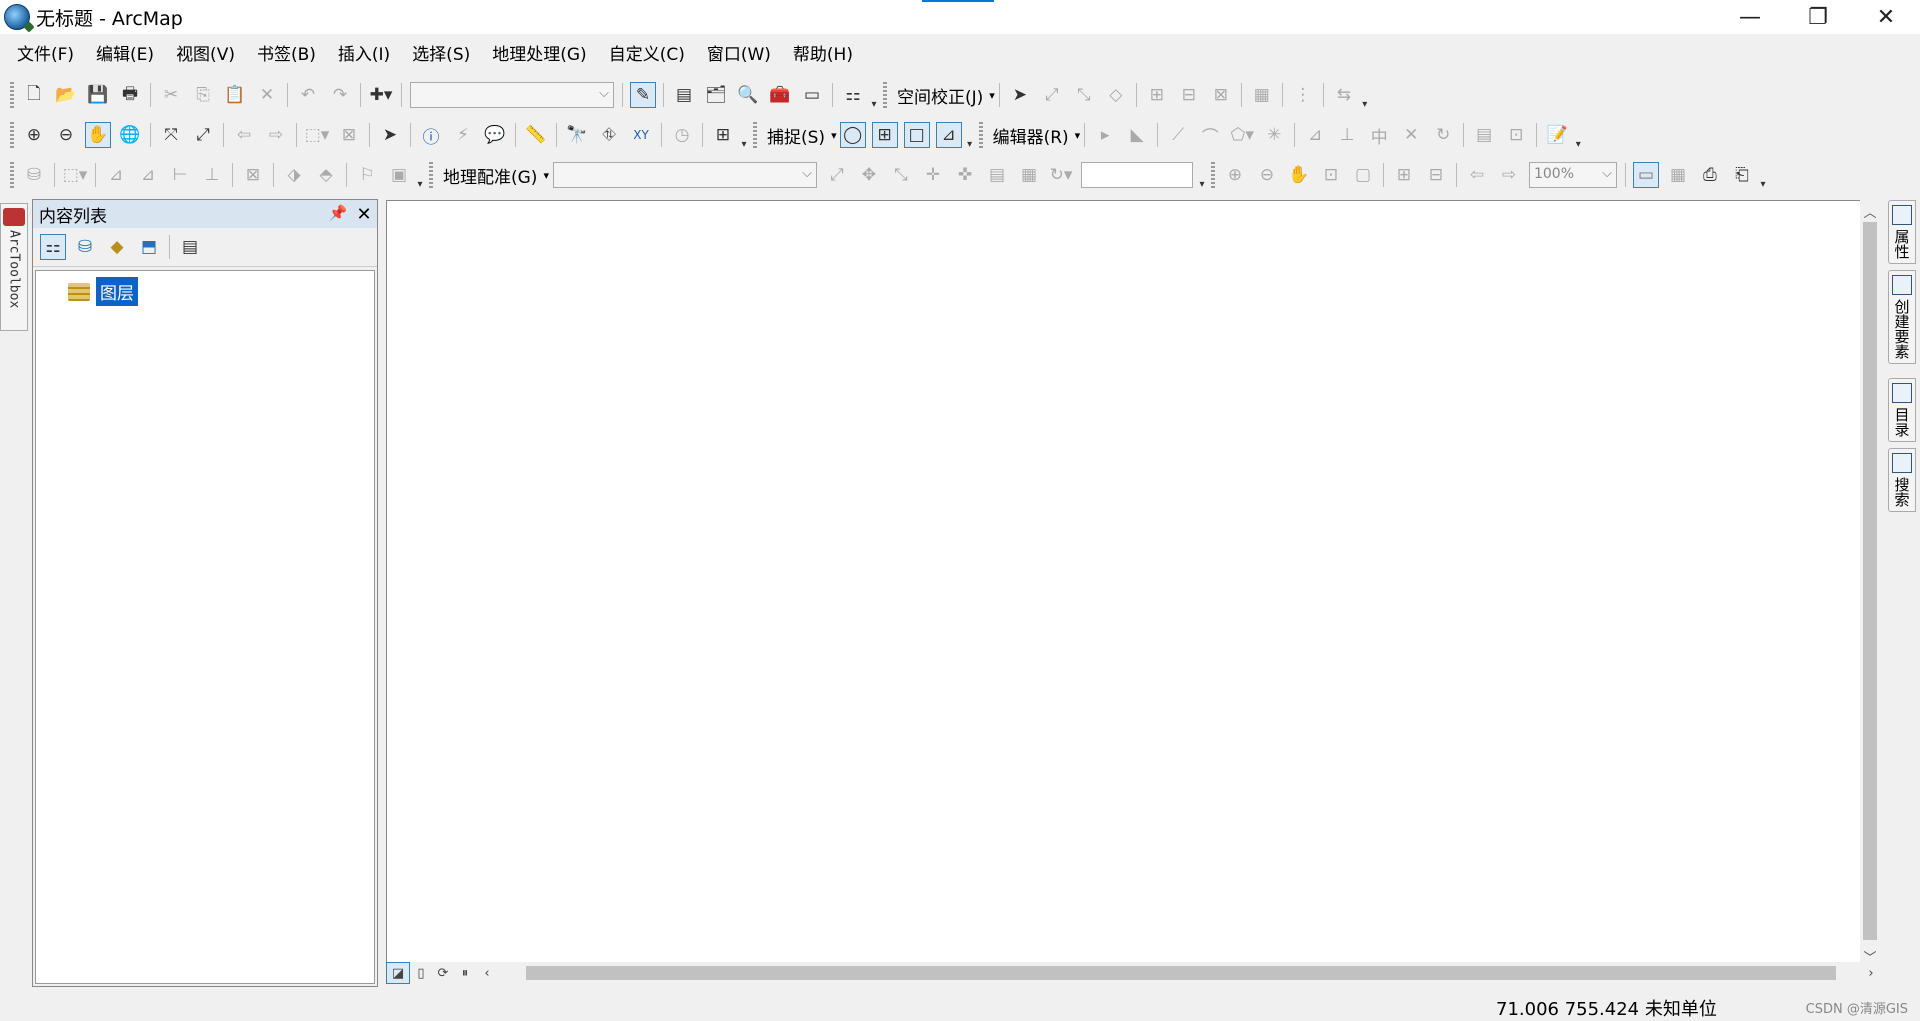  I want to click on edit-annotation-icon: ◣, so click(1137, 135).